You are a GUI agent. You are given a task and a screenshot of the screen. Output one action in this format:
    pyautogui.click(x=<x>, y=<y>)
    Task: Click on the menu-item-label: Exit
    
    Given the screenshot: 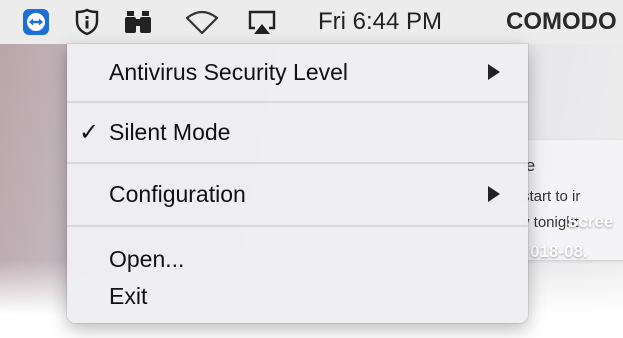 What is the action you would take?
    pyautogui.click(x=128, y=295)
    